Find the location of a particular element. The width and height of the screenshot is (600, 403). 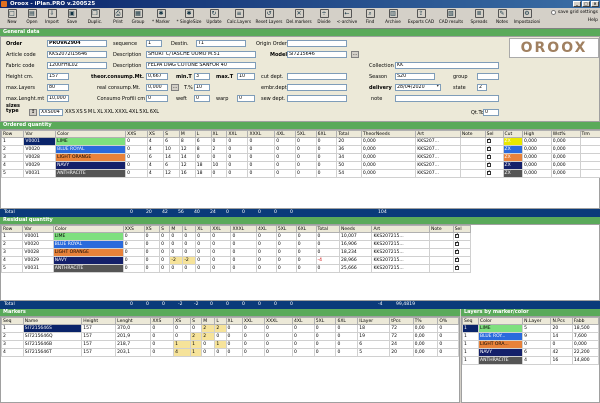

ilayer-cell: 6 is located at coordinates (374, 344).